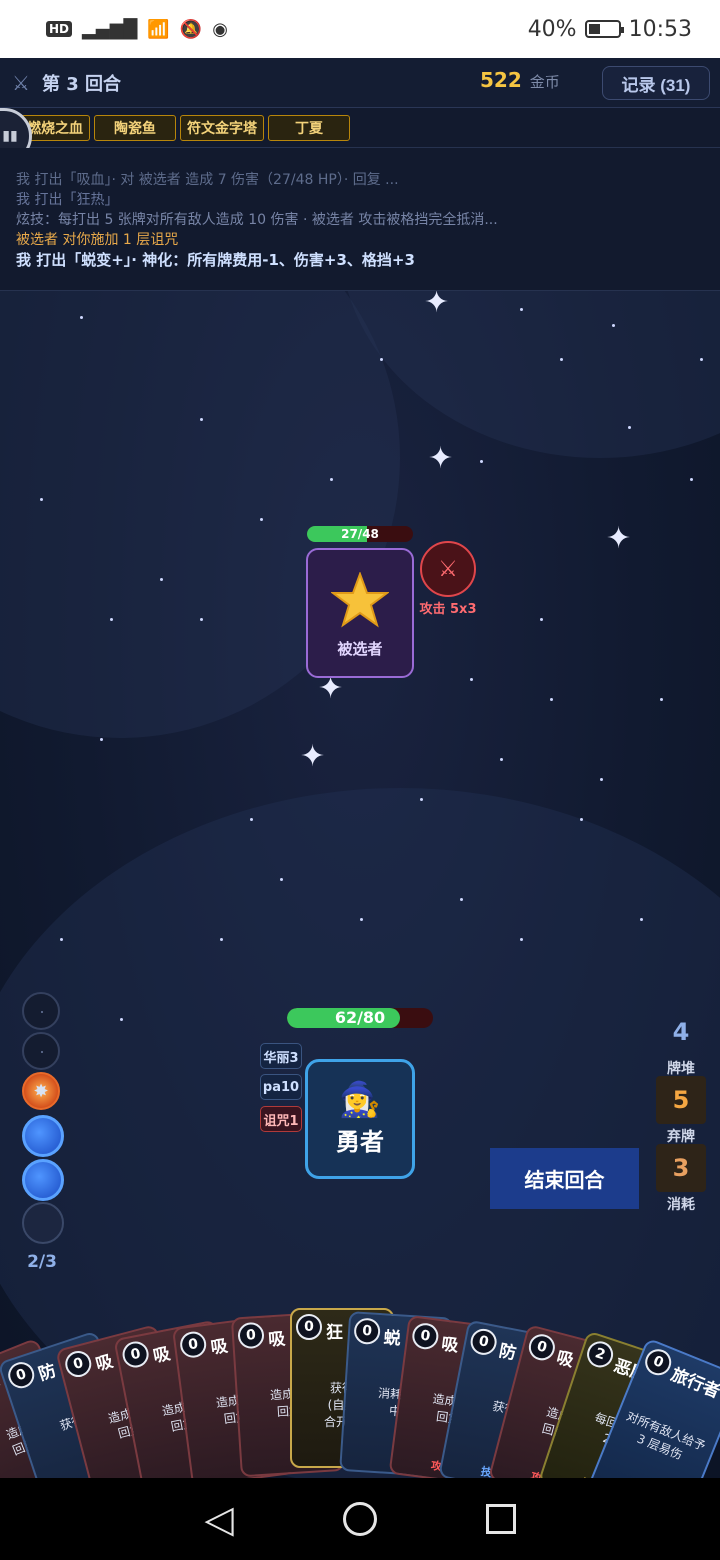 The width and height of the screenshot is (720, 1560). Describe the element at coordinates (594, 29) in the screenshot. I see `battery-fill` at that location.